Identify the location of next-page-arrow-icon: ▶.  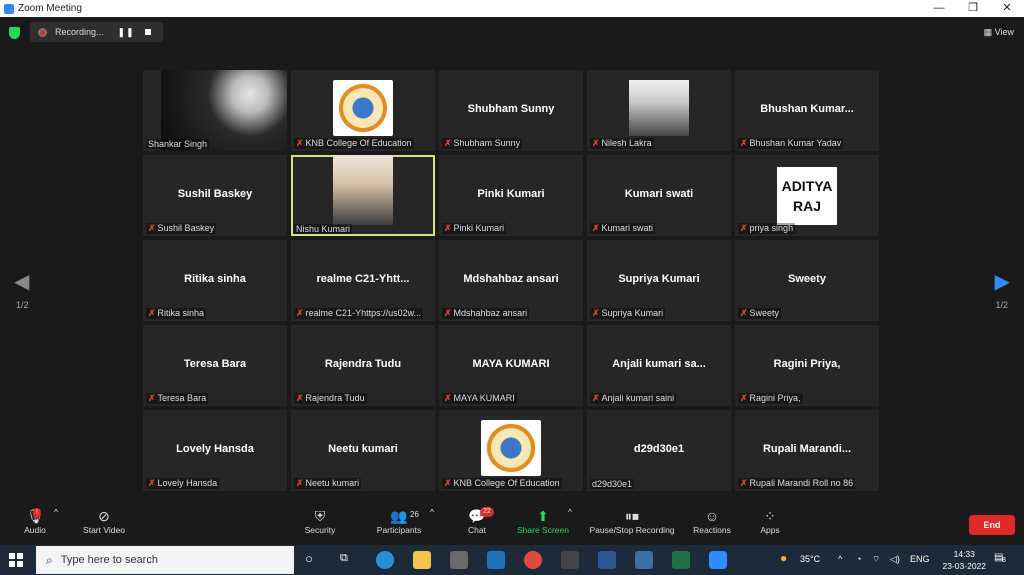
(1002, 281).